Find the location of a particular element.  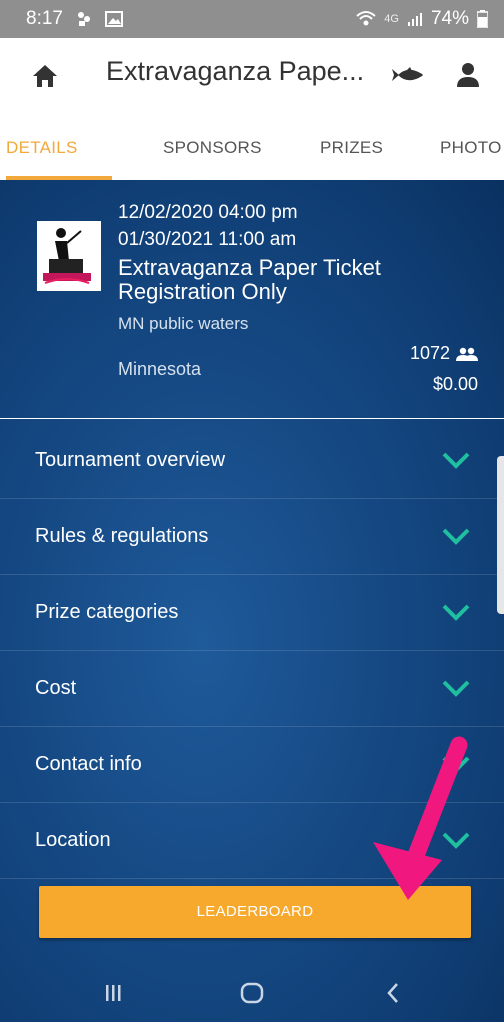

accordion-contact-info: Contact info is located at coordinates (252, 765).